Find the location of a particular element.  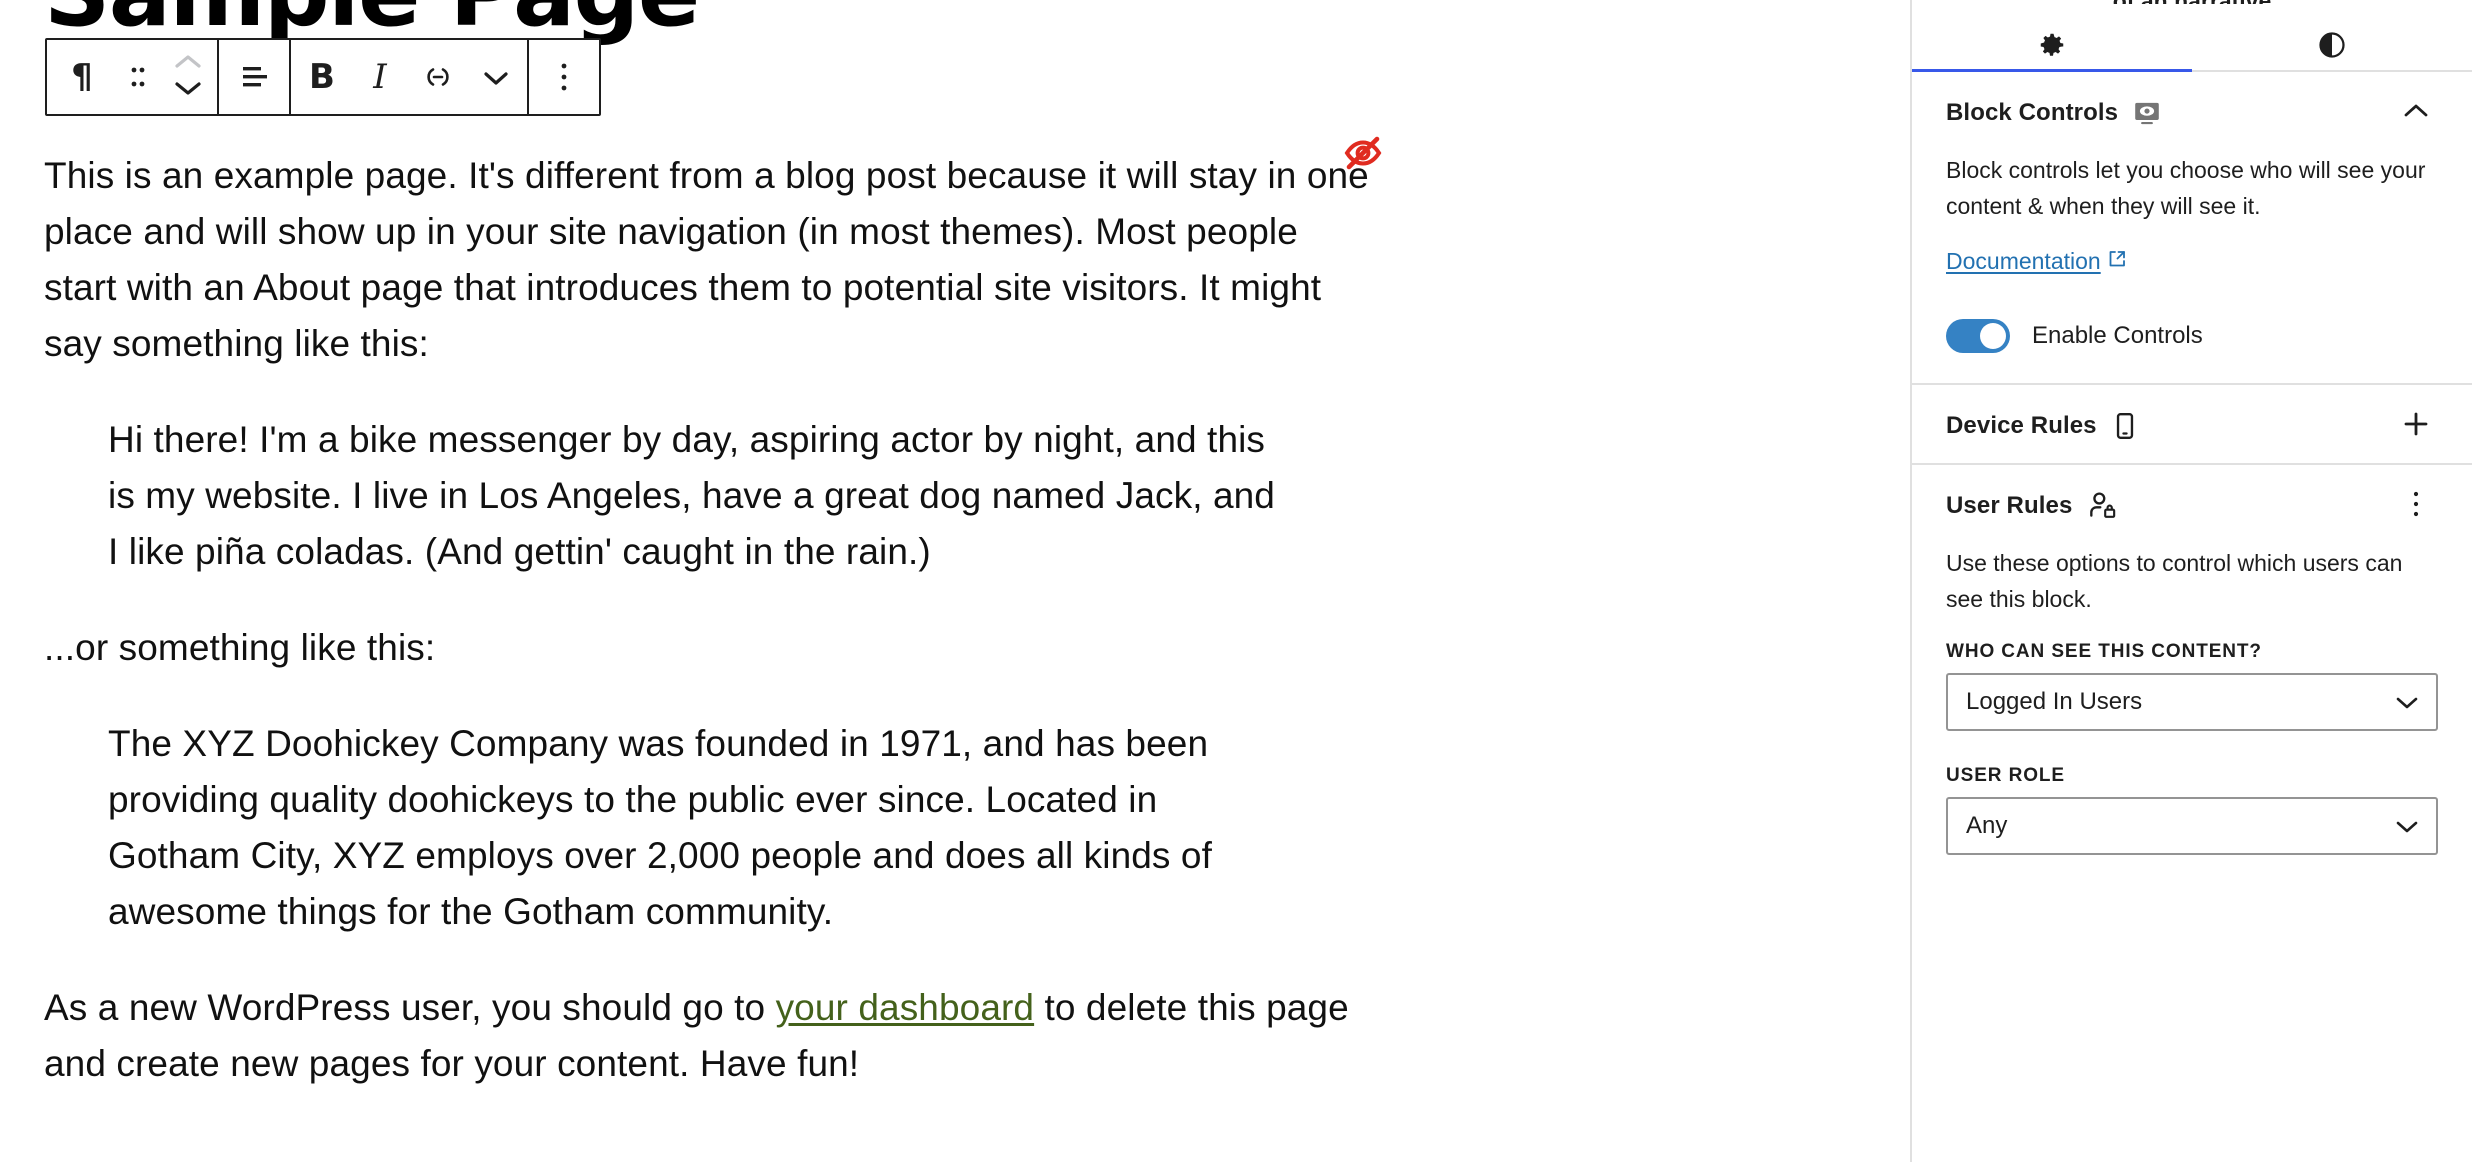

toolbar-group-align is located at coordinates (255, 77).